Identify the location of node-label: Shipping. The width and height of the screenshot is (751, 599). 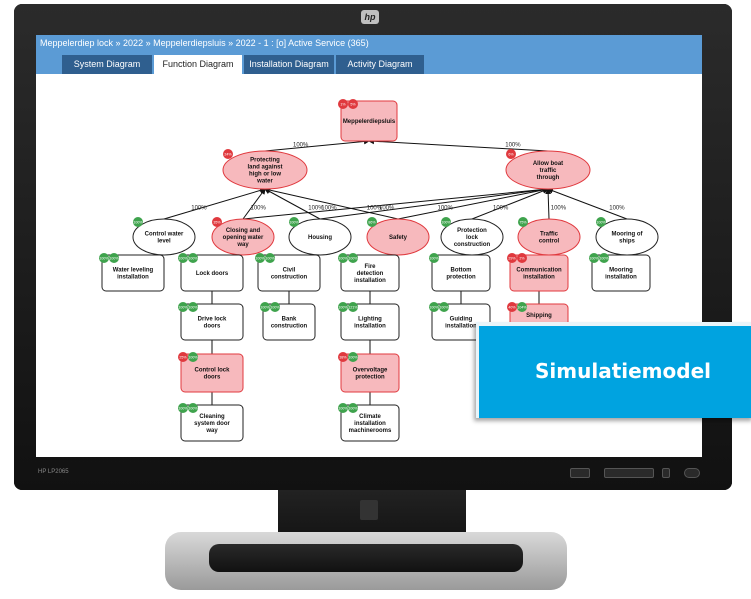
(539, 316).